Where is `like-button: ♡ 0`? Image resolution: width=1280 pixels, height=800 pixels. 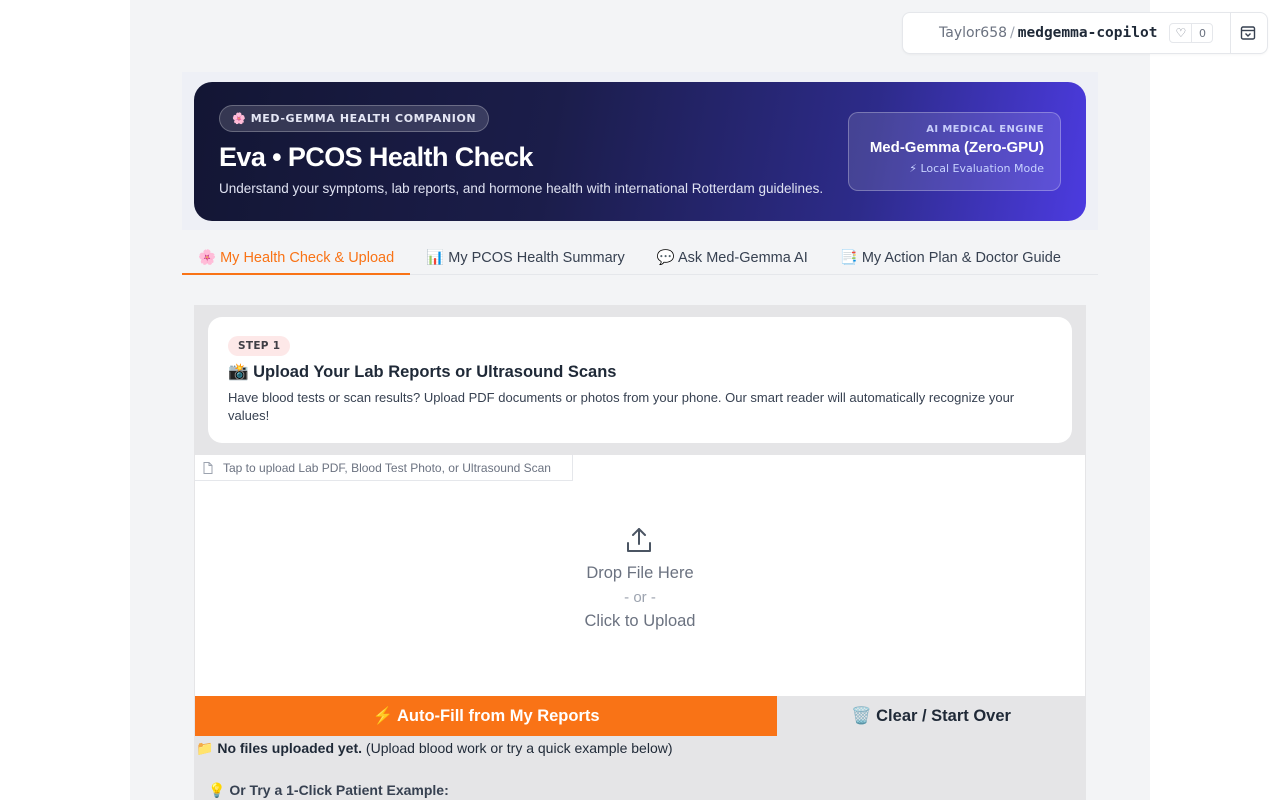
like-button: ♡ 0 is located at coordinates (1191, 33).